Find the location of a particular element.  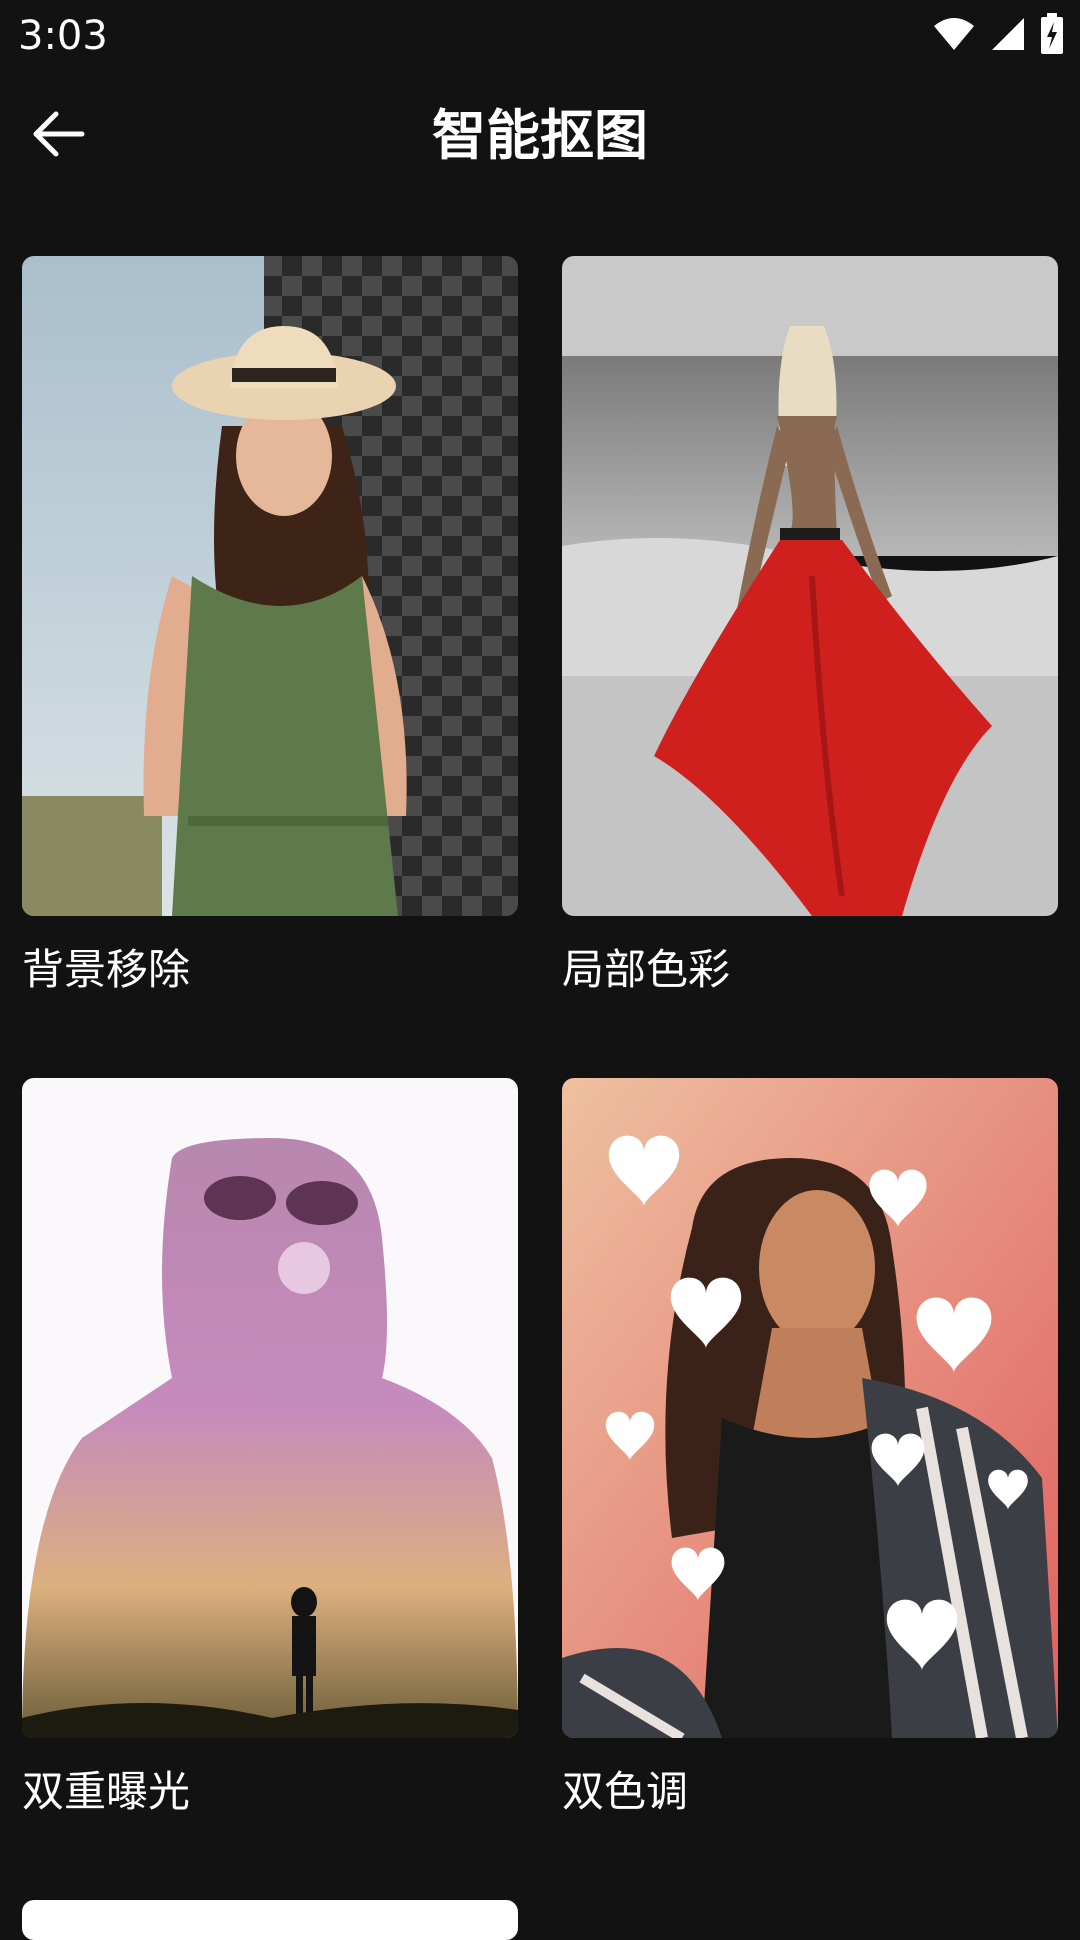

feature-card-peek is located at coordinates (270, 1920).